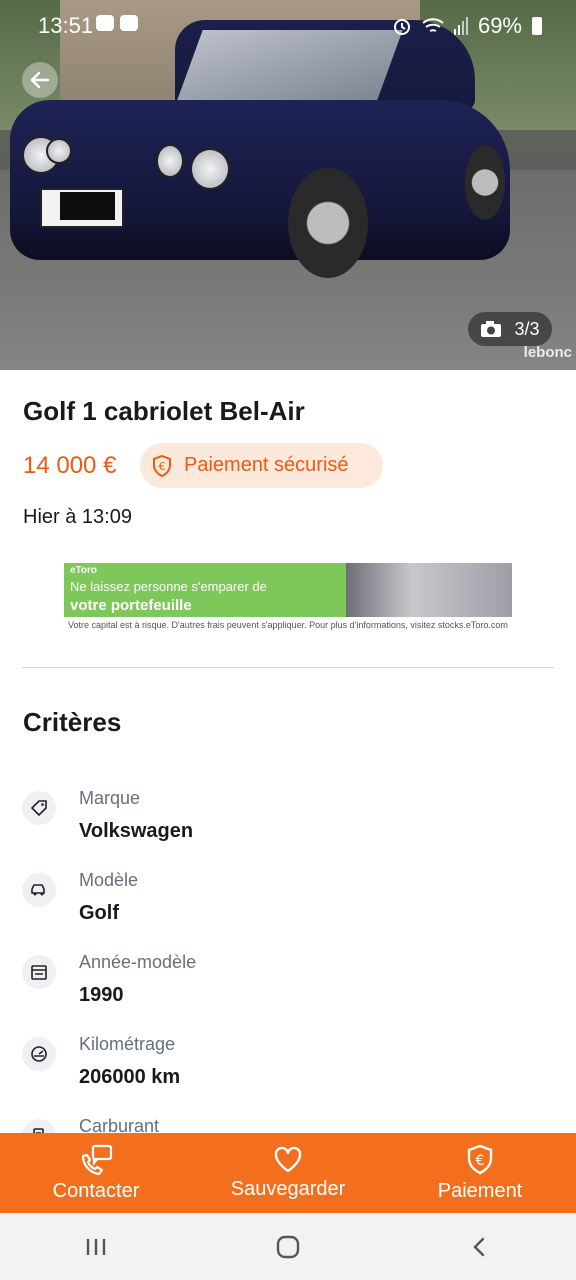 The height and width of the screenshot is (1280, 576). Describe the element at coordinates (97, 1159) in the screenshot. I see `phone-chat-icon` at that location.